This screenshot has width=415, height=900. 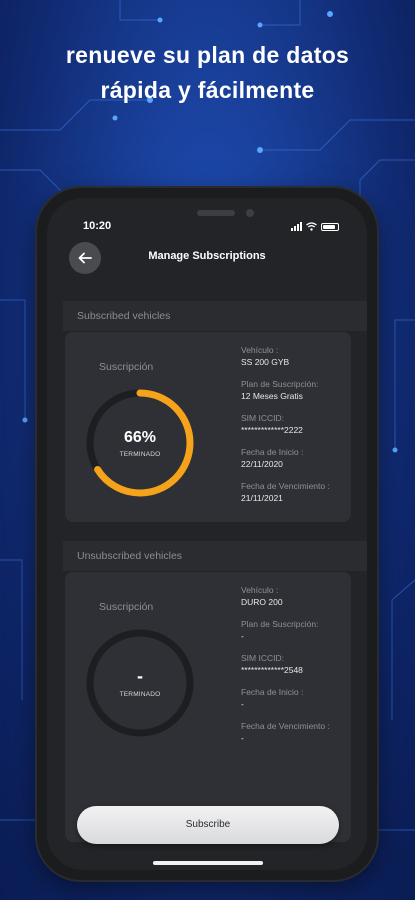 I want to click on progress-percent: -, so click(x=140, y=676).